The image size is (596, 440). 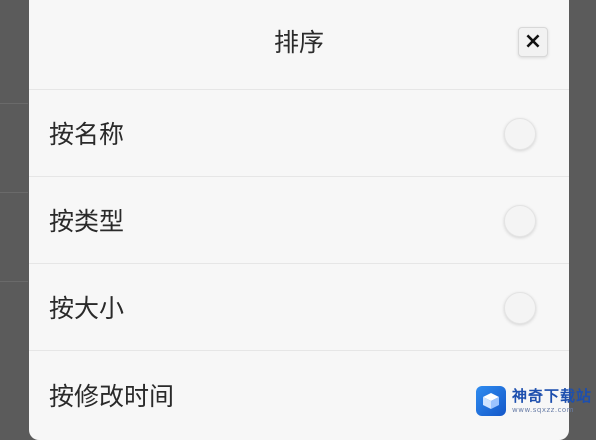 I want to click on close-button: ×, so click(x=533, y=42).